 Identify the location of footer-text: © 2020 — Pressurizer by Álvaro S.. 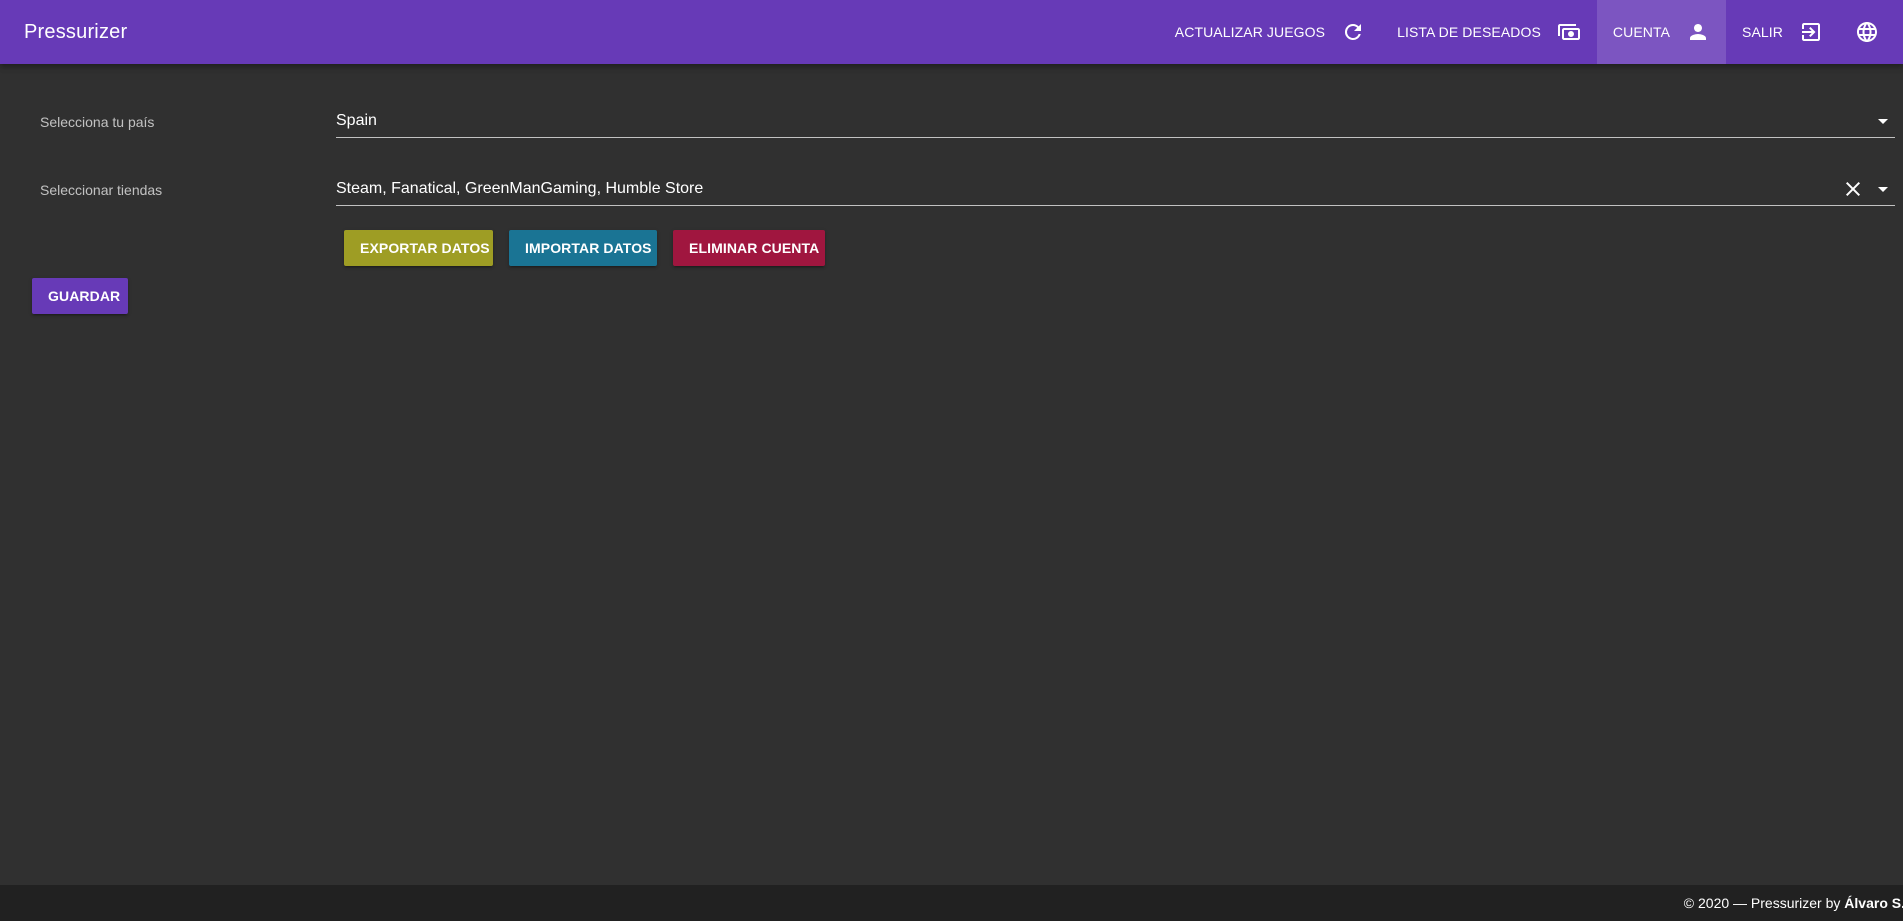
(1793, 903).